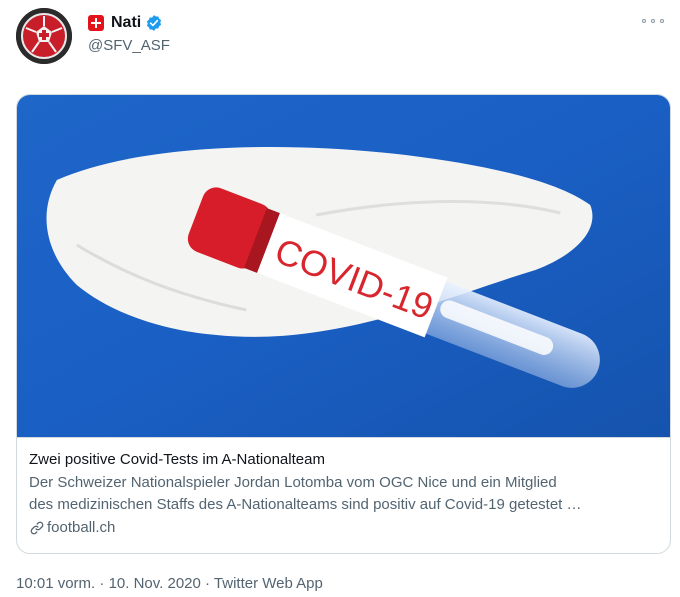 The height and width of the screenshot is (597, 680). I want to click on display-name: Nati, so click(126, 23).